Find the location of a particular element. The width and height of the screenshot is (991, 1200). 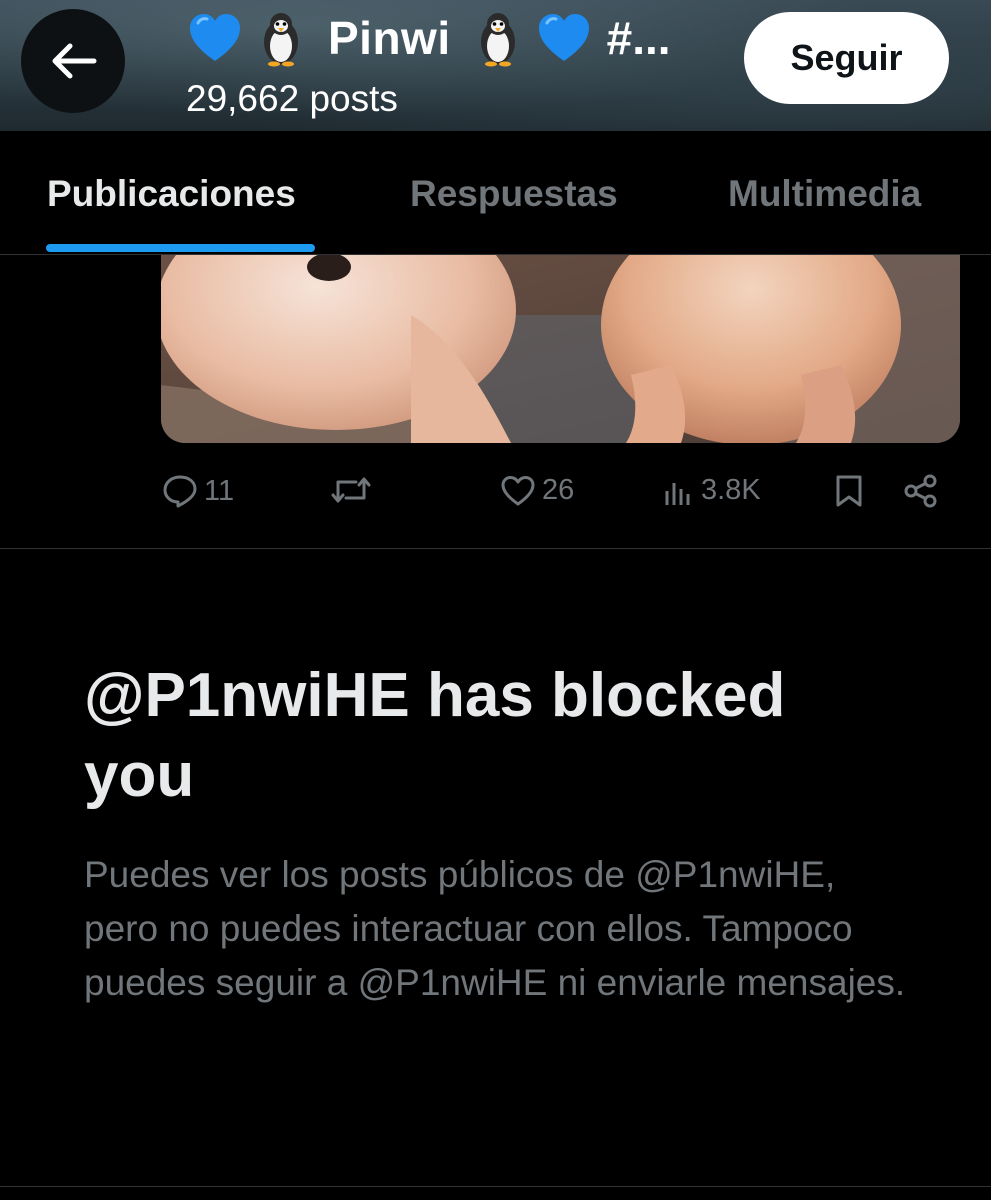

share-icon is located at coordinates (920, 491).